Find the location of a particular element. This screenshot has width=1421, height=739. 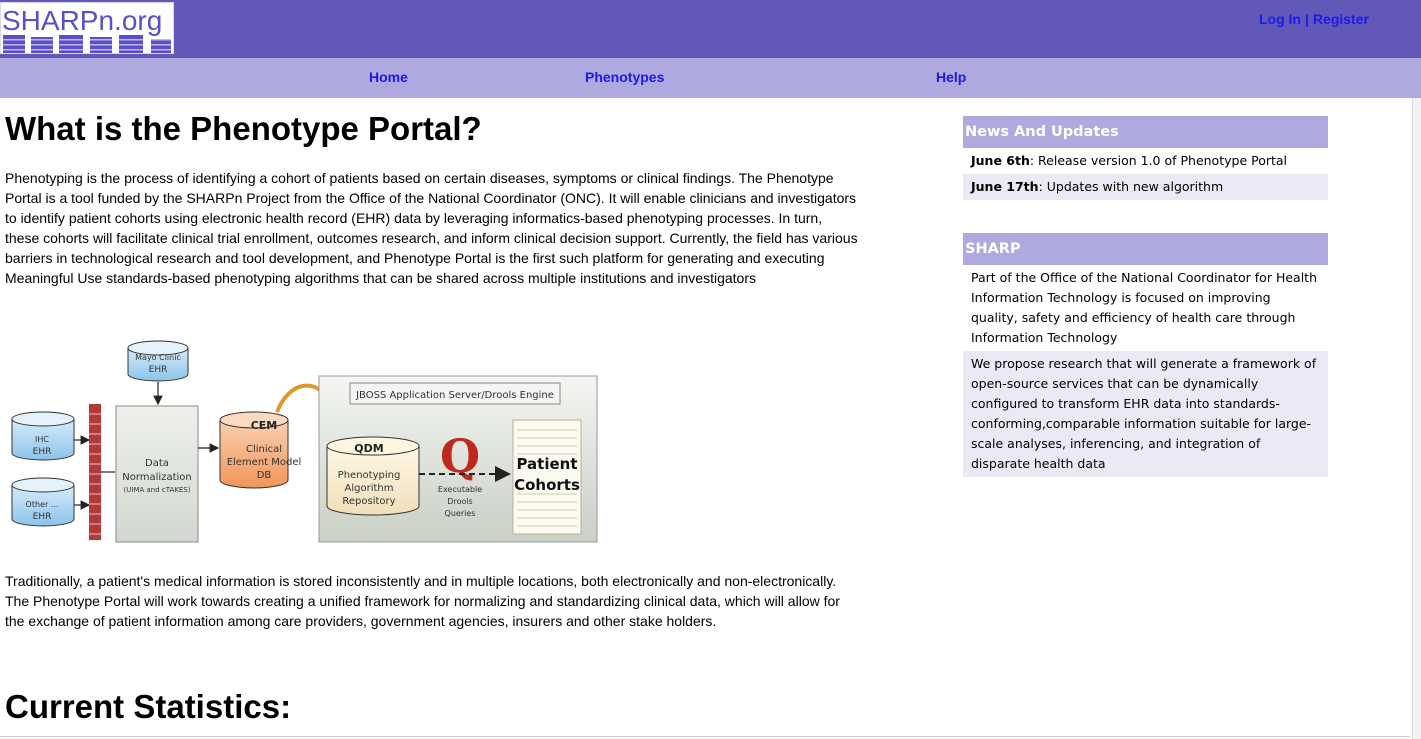

nav-phenotypes: Phenotypes is located at coordinates (624, 77).